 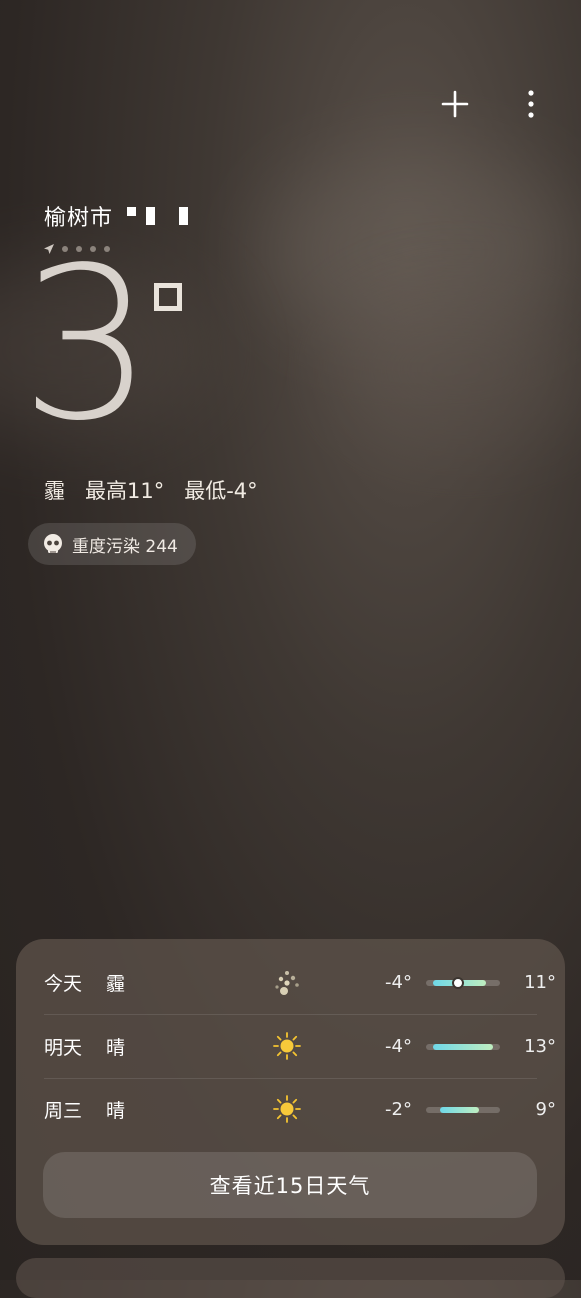 I want to click on forecast-high: 11°, so click(x=540, y=982).